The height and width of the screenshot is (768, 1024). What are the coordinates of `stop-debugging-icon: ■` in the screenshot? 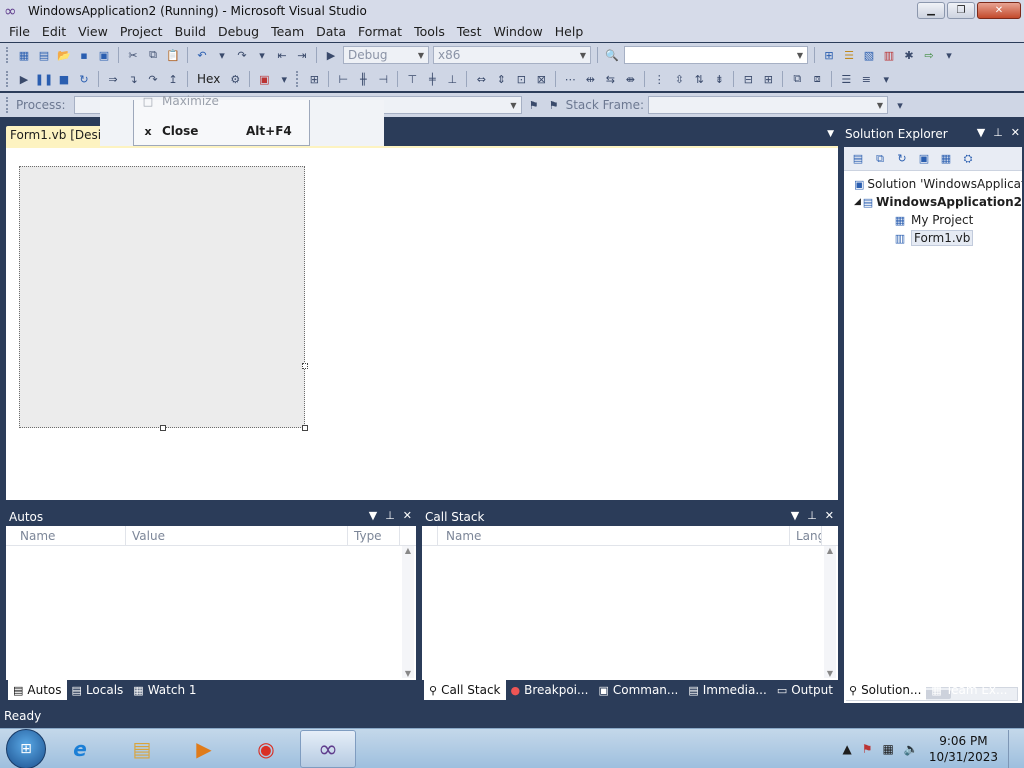 It's located at (64, 79).